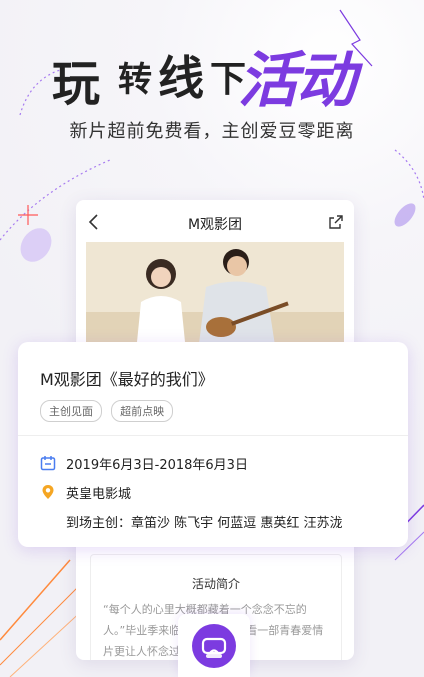 This screenshot has width=424, height=677. What do you see at coordinates (71, 411) in the screenshot?
I see `tag-meet-cast: 主创见面` at bounding box center [71, 411].